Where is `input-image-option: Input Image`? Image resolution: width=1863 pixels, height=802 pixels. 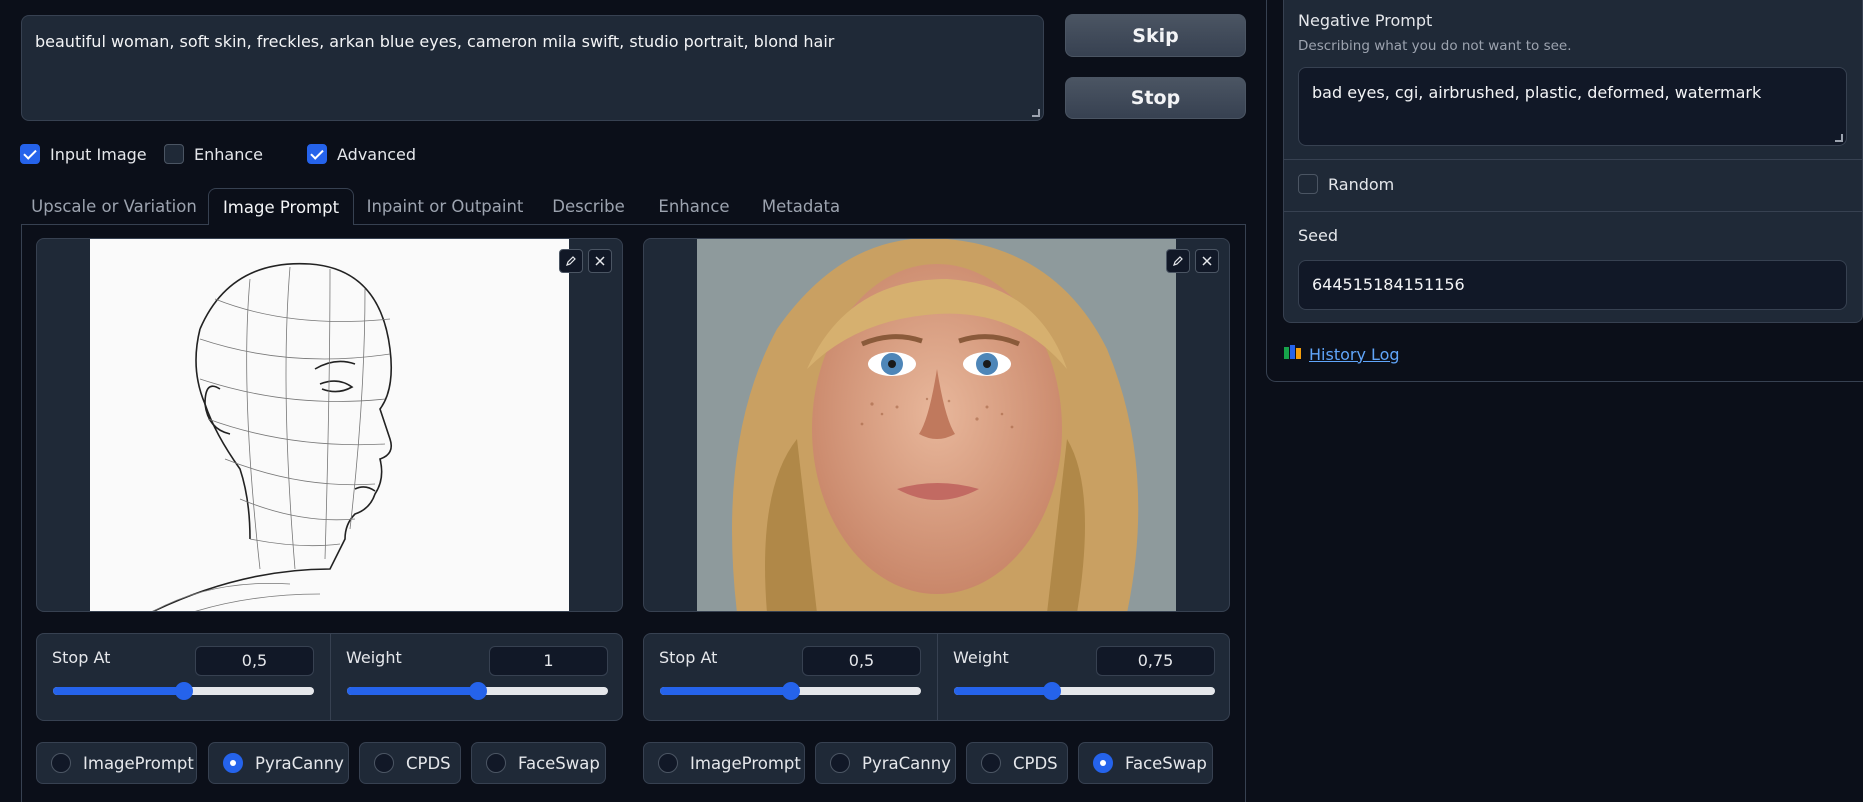 input-image-option: Input Image is located at coordinates (83, 154).